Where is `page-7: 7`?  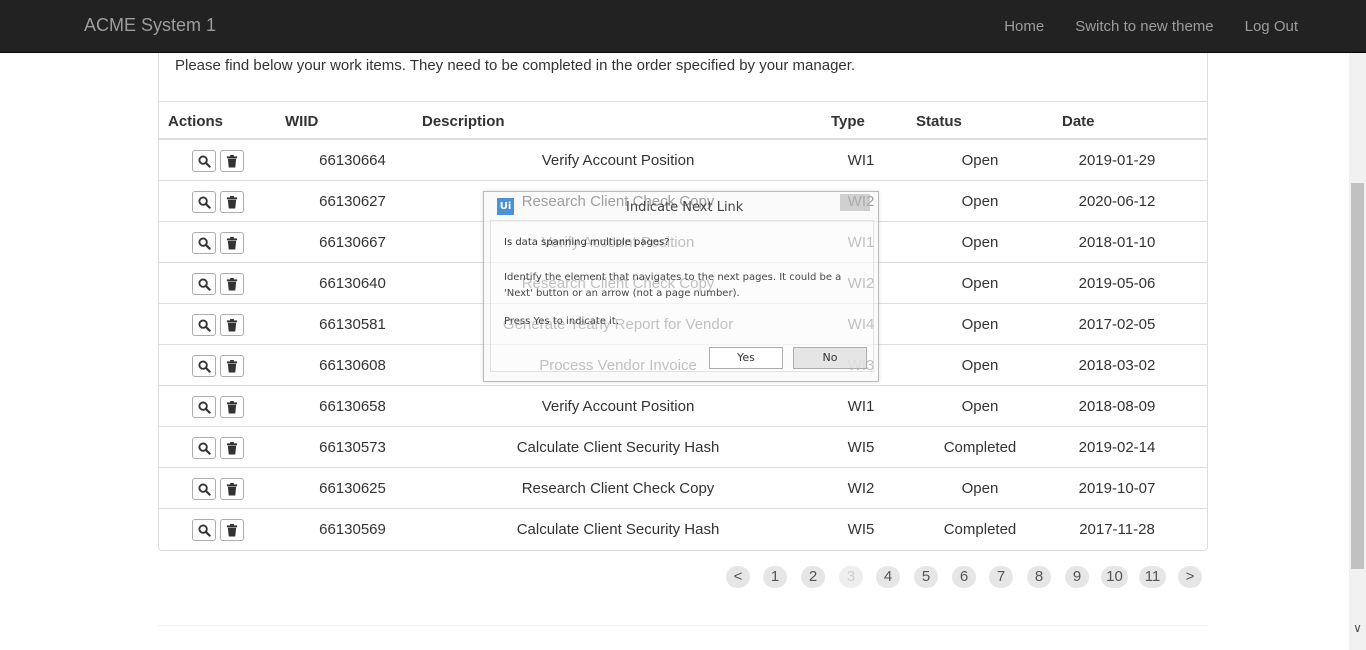
page-7: 7 is located at coordinates (1001, 577).